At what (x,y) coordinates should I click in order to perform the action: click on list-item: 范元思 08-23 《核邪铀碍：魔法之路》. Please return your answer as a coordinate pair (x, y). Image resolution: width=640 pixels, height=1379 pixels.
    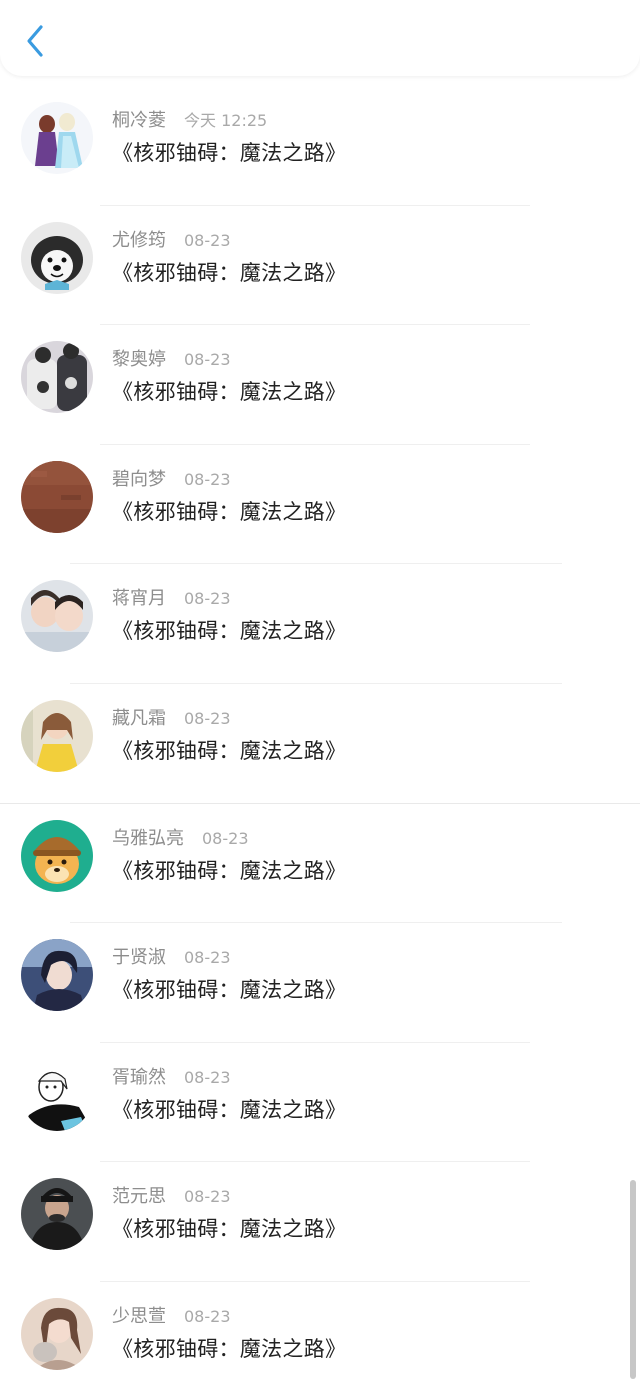
    Looking at the image, I should click on (320, 1222).